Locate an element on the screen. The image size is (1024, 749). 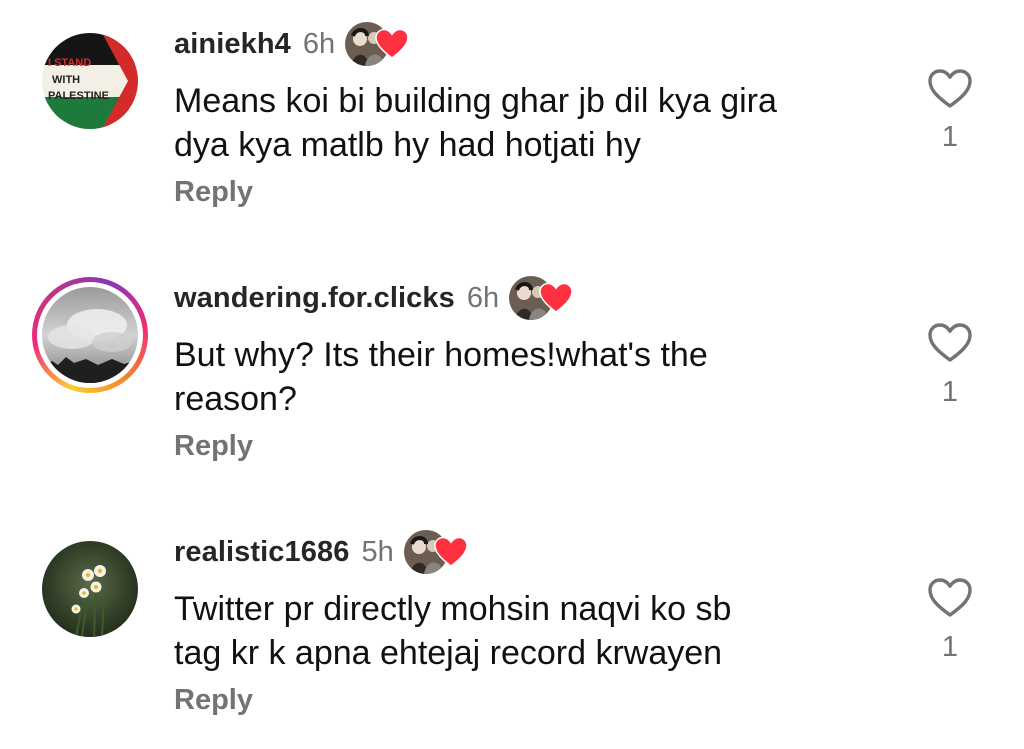
avatar-daffodils is located at coordinates (90, 589).